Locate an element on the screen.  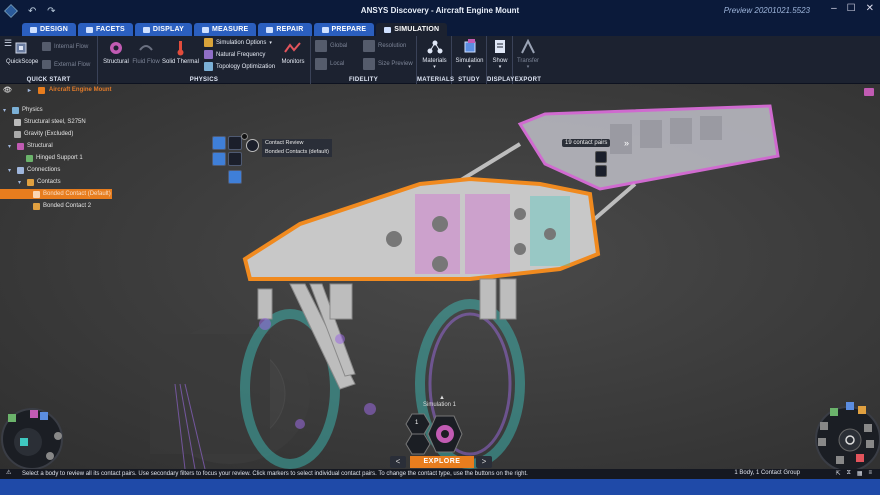
local-fidelity-button: Local is located at coordinates (329, 64).